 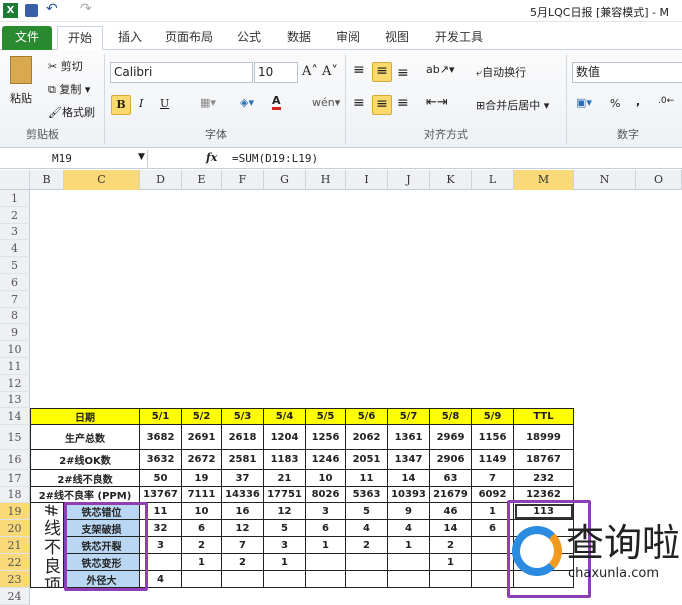 What do you see at coordinates (501, 72) in the screenshot?
I see `wrap-text-button: ⤶自动换行` at bounding box center [501, 72].